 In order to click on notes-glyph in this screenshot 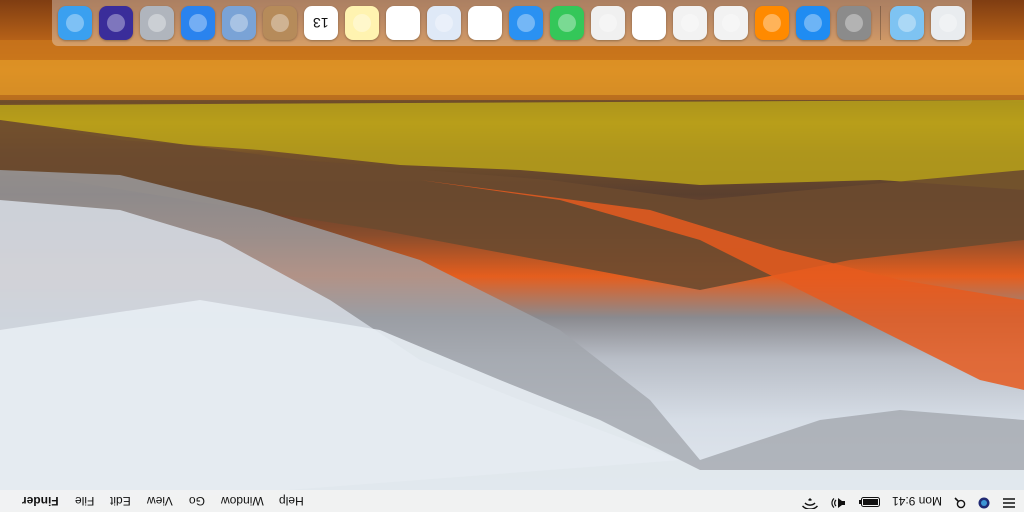, I will do `click(362, 23)`.